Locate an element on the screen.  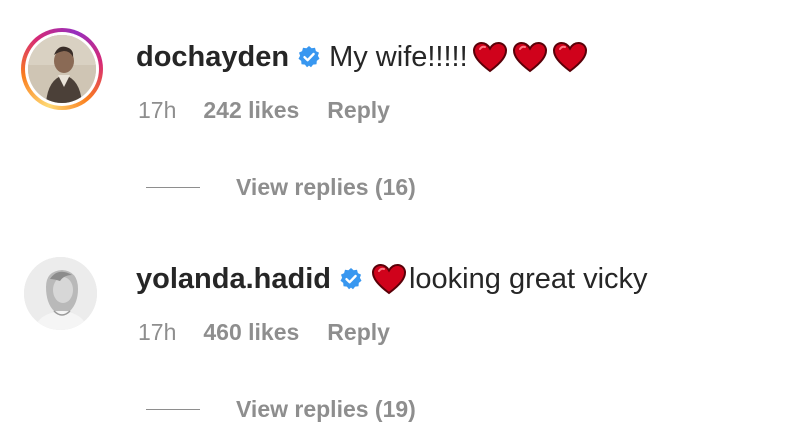
comment-header: yolanda.hadid looking great vicky is located at coordinates (392, 279).